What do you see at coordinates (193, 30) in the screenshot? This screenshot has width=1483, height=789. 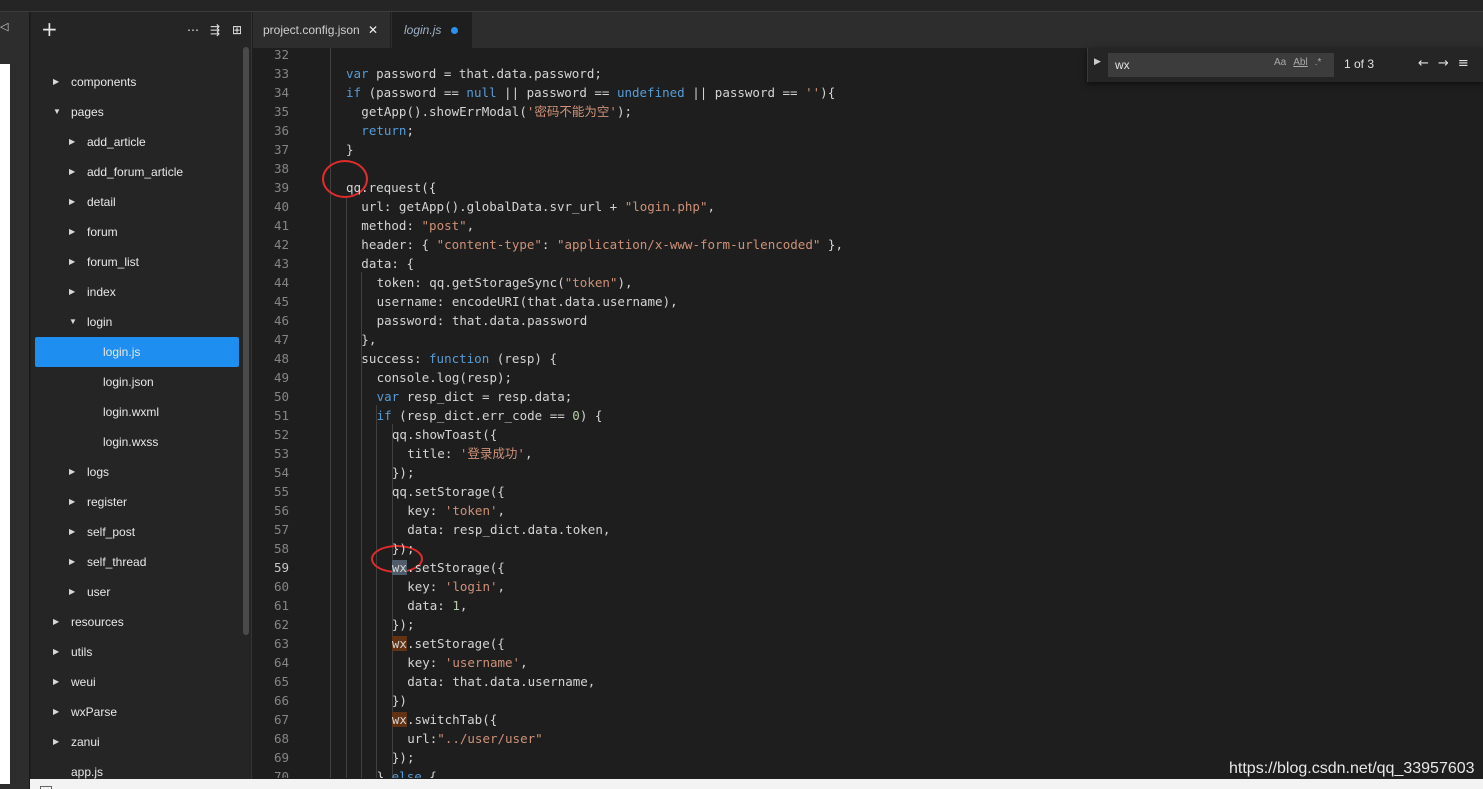 I see `more-icon: ⋯` at bounding box center [193, 30].